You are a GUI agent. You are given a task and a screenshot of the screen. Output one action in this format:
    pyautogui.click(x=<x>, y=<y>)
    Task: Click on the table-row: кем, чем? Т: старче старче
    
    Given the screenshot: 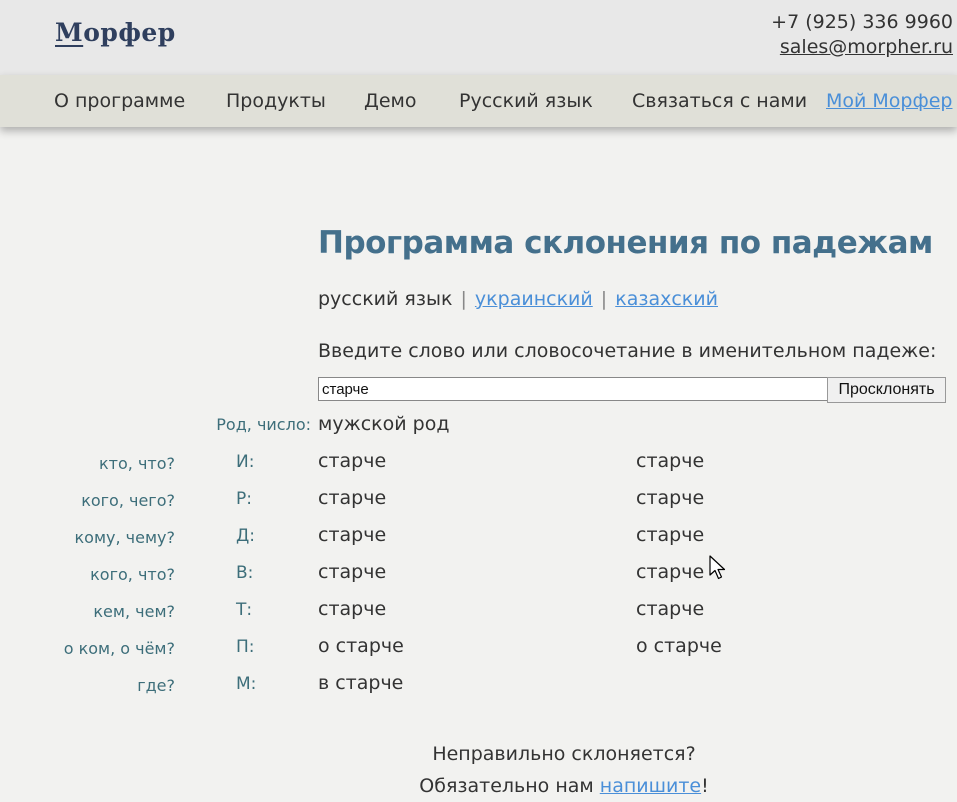 What is the action you would take?
    pyautogui.click(x=478, y=614)
    